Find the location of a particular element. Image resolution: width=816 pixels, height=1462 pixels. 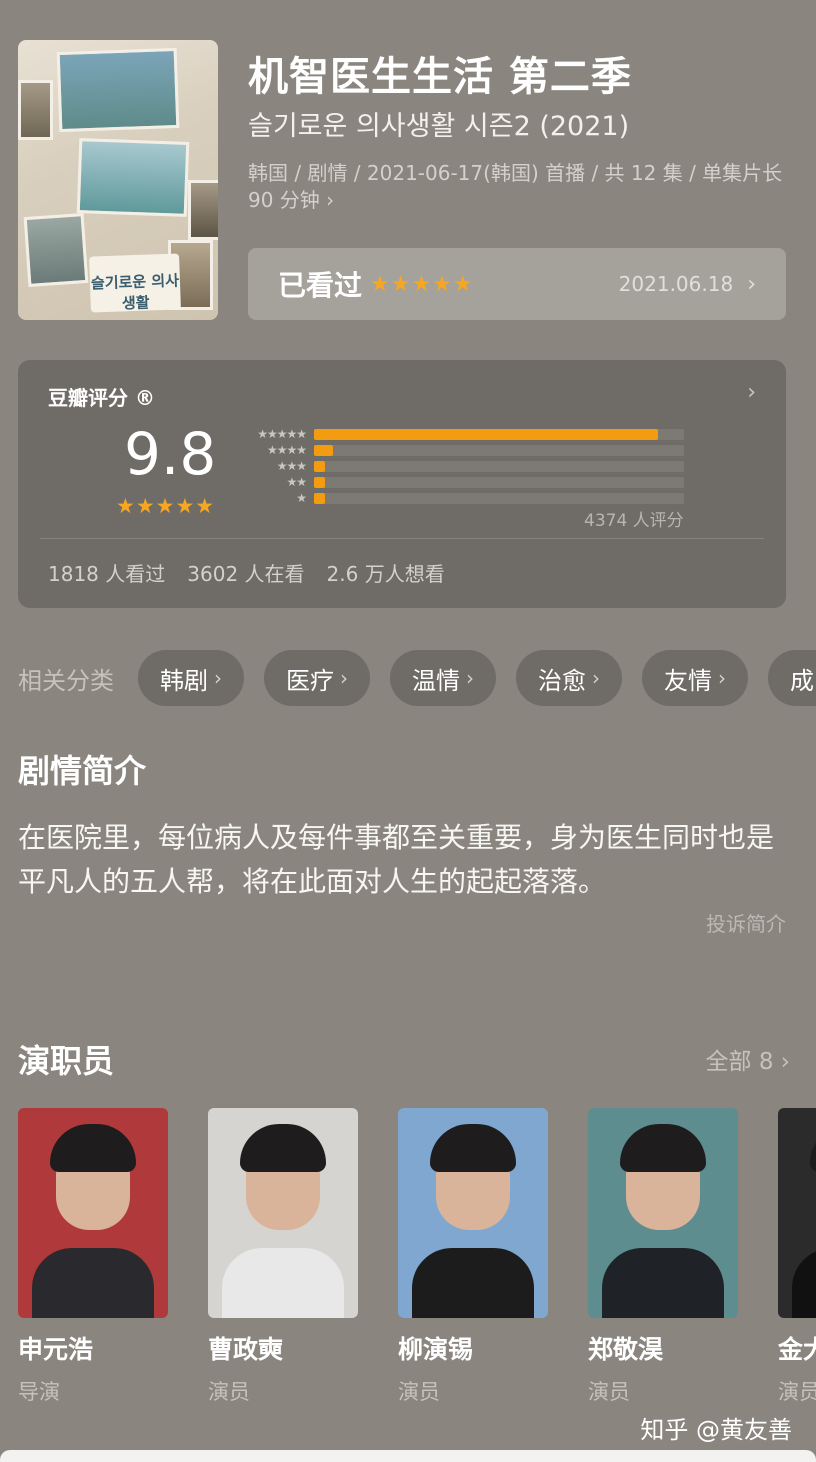

distribution-row: ★★ is located at coordinates (464, 482).